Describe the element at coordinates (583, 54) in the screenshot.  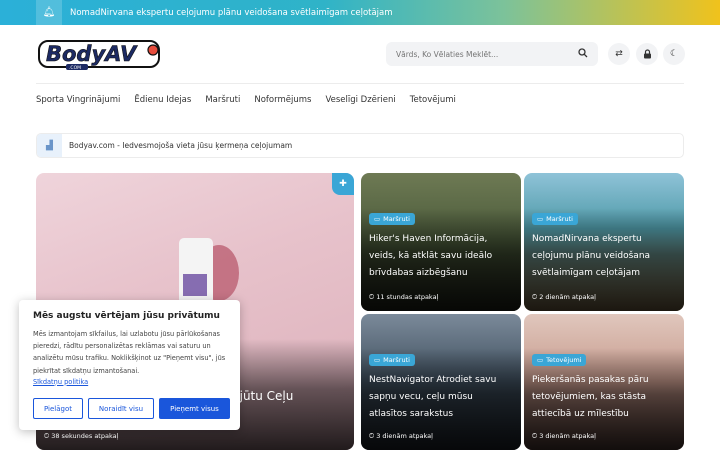
I see `search-icon` at that location.